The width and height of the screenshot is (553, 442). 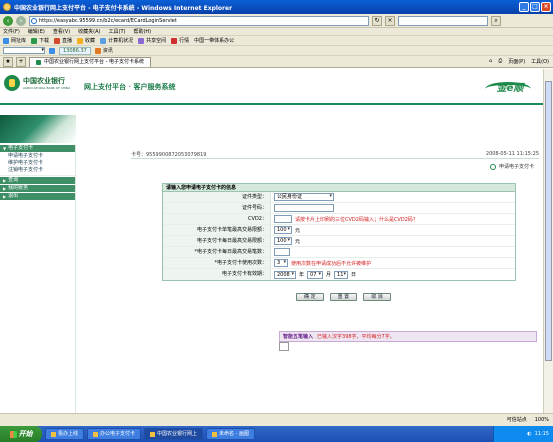 I want to click on confirm-button: 确 定, so click(x=310, y=297).